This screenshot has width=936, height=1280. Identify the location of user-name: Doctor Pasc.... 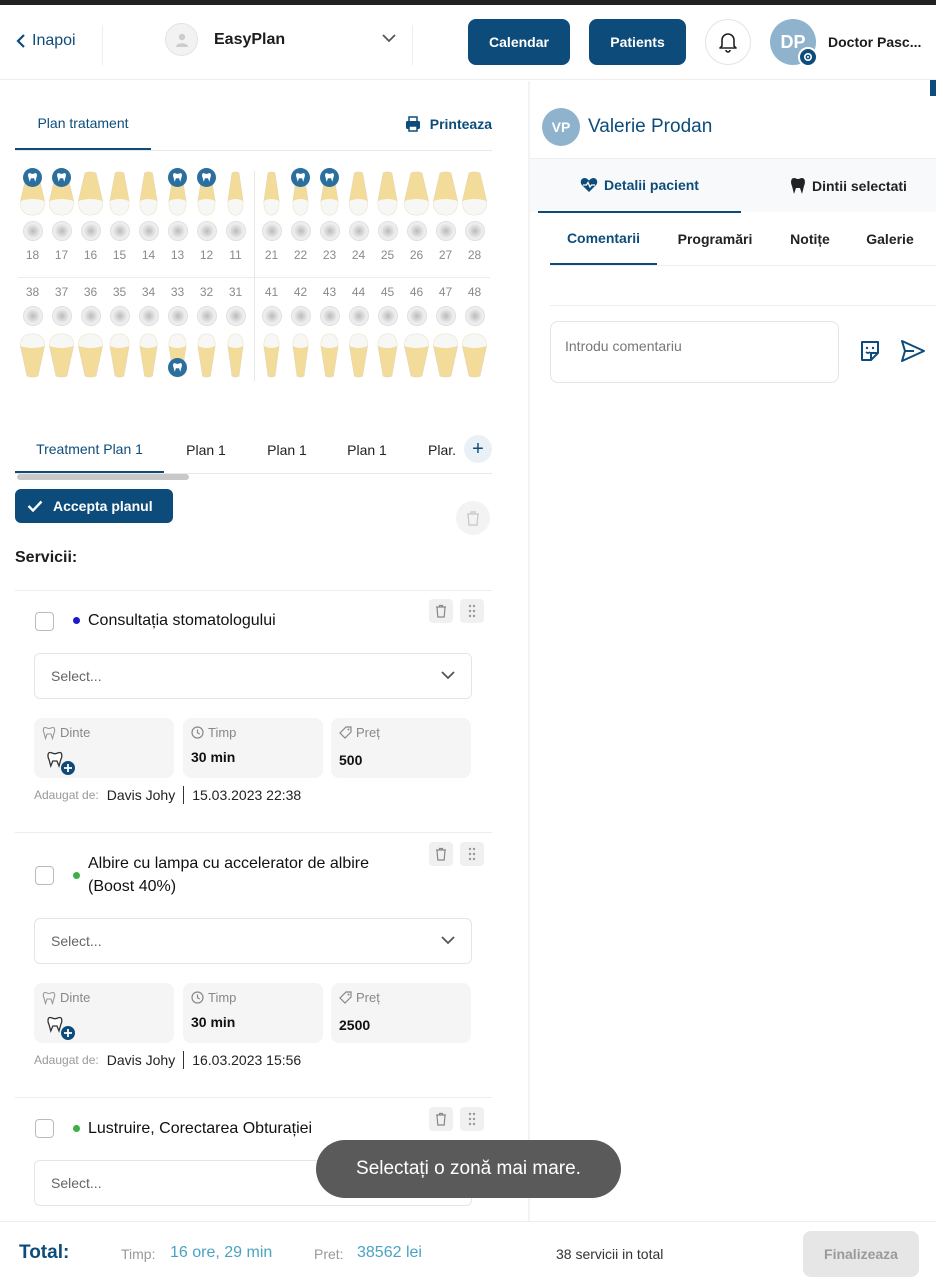
(882, 42).